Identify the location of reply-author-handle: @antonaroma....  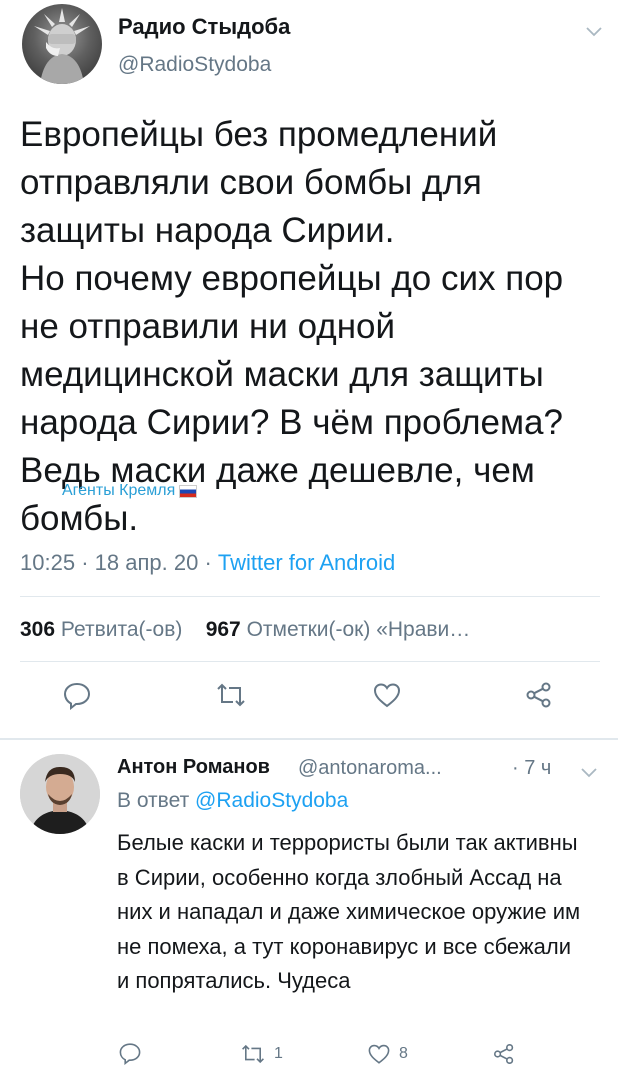
(370, 768).